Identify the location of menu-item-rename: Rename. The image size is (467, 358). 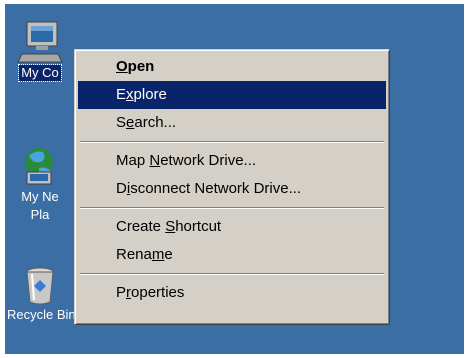
(232, 255).